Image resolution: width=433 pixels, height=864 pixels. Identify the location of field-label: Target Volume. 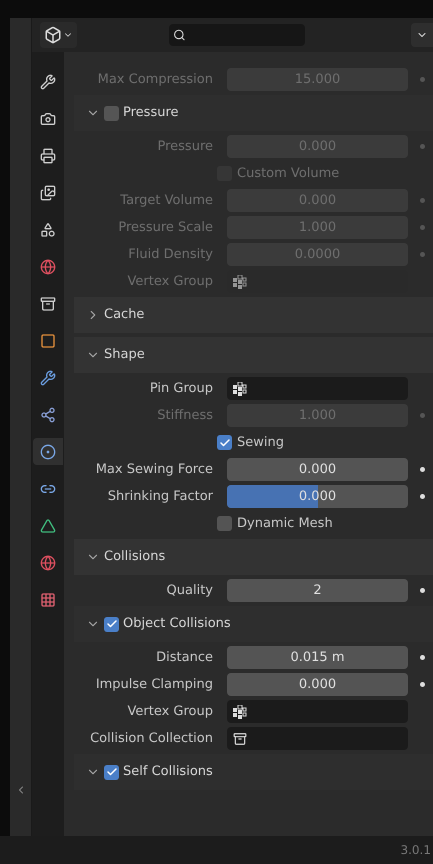
(166, 201).